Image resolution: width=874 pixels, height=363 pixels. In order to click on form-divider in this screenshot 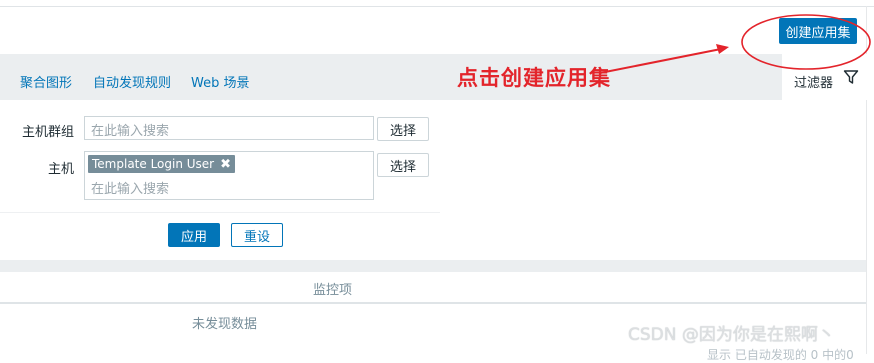, I will do `click(220, 212)`.